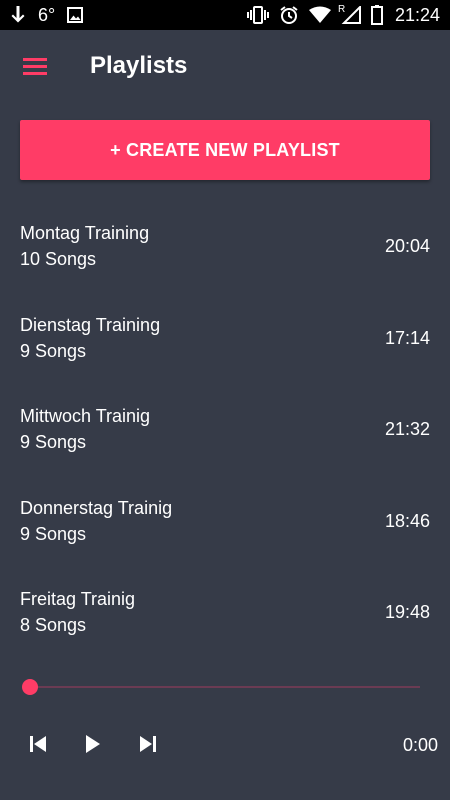  What do you see at coordinates (225, 150) in the screenshot?
I see `create-playlist-button: + CREATE NEW PLAYLIST` at bounding box center [225, 150].